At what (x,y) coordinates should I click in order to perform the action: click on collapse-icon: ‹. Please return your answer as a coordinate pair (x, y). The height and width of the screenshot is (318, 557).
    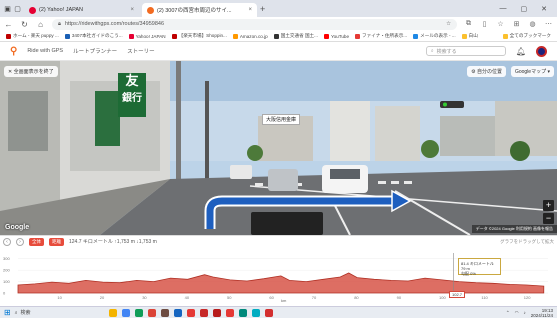
    Looking at the image, I should click on (7, 241).